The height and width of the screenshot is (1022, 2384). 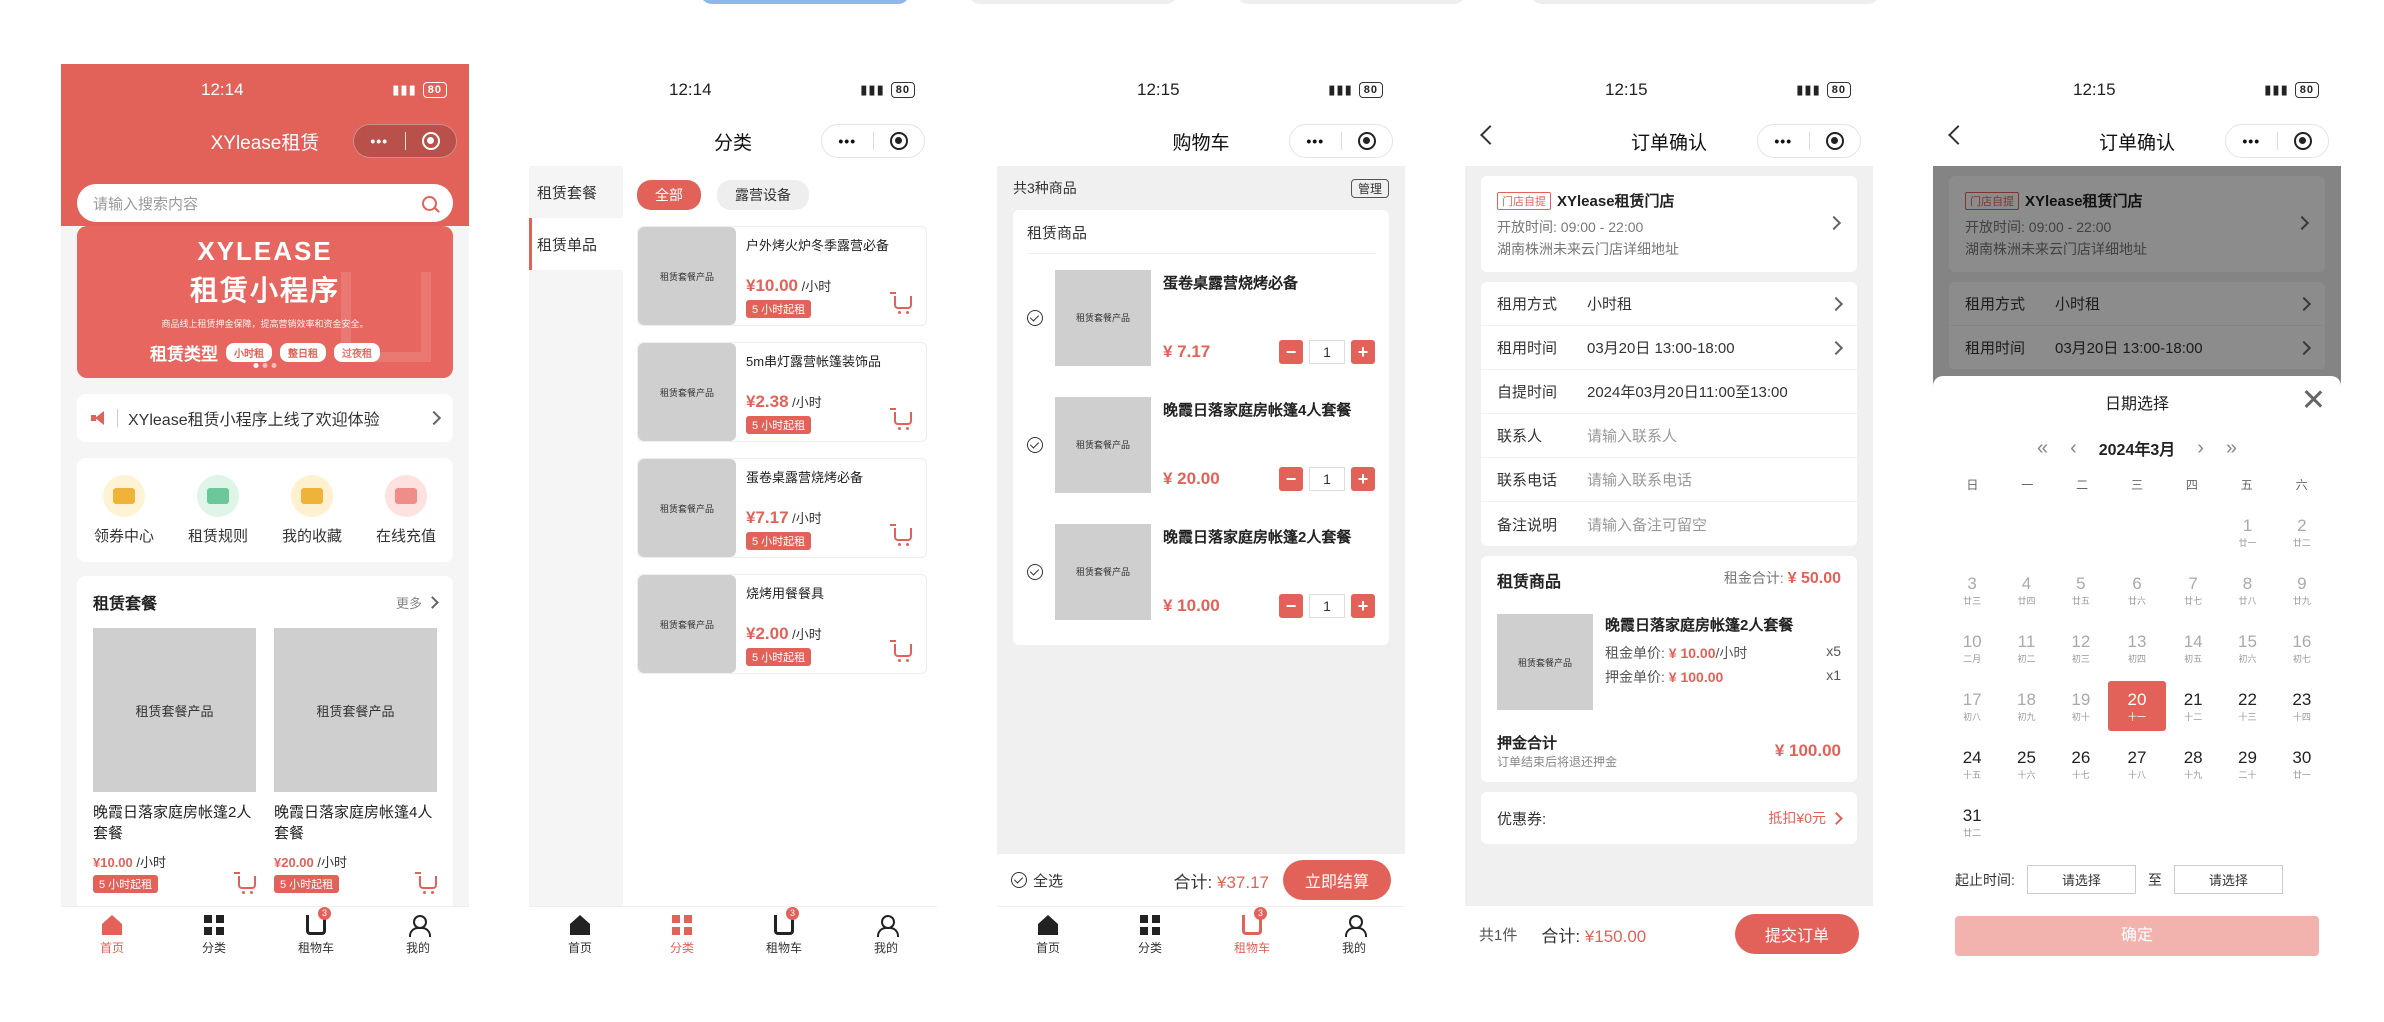 What do you see at coordinates (2137, 936) in the screenshot?
I see `confirm-button: 确定` at bounding box center [2137, 936].